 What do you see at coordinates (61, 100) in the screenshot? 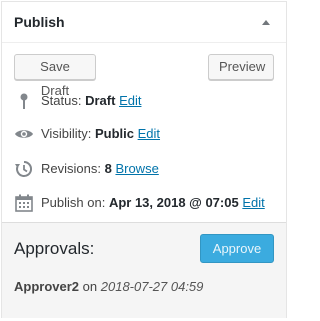
I see `status-label: Status:` at bounding box center [61, 100].